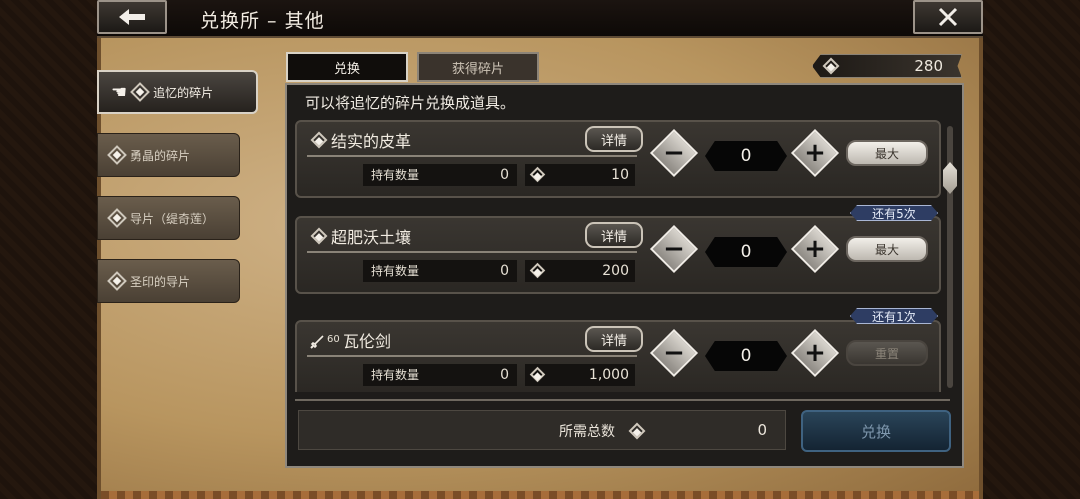  Describe the element at coordinates (371, 237) in the screenshot. I see `item-name: 超肥沃土壤` at that location.